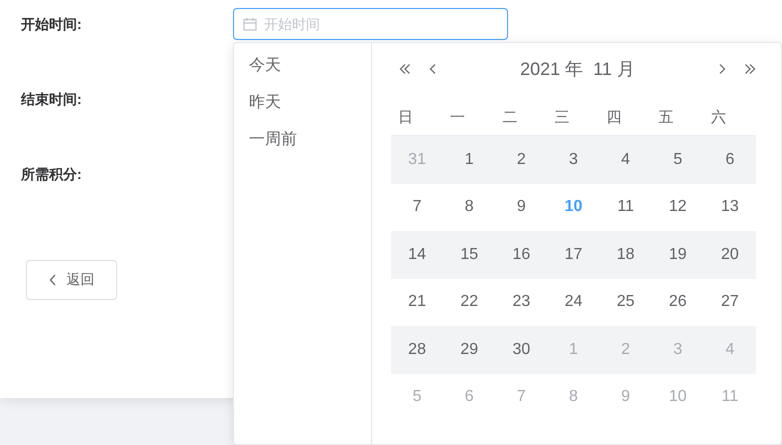 This screenshot has height=445, width=782. Describe the element at coordinates (52, 174) in the screenshot. I see `field-label: 所需积分:` at that location.